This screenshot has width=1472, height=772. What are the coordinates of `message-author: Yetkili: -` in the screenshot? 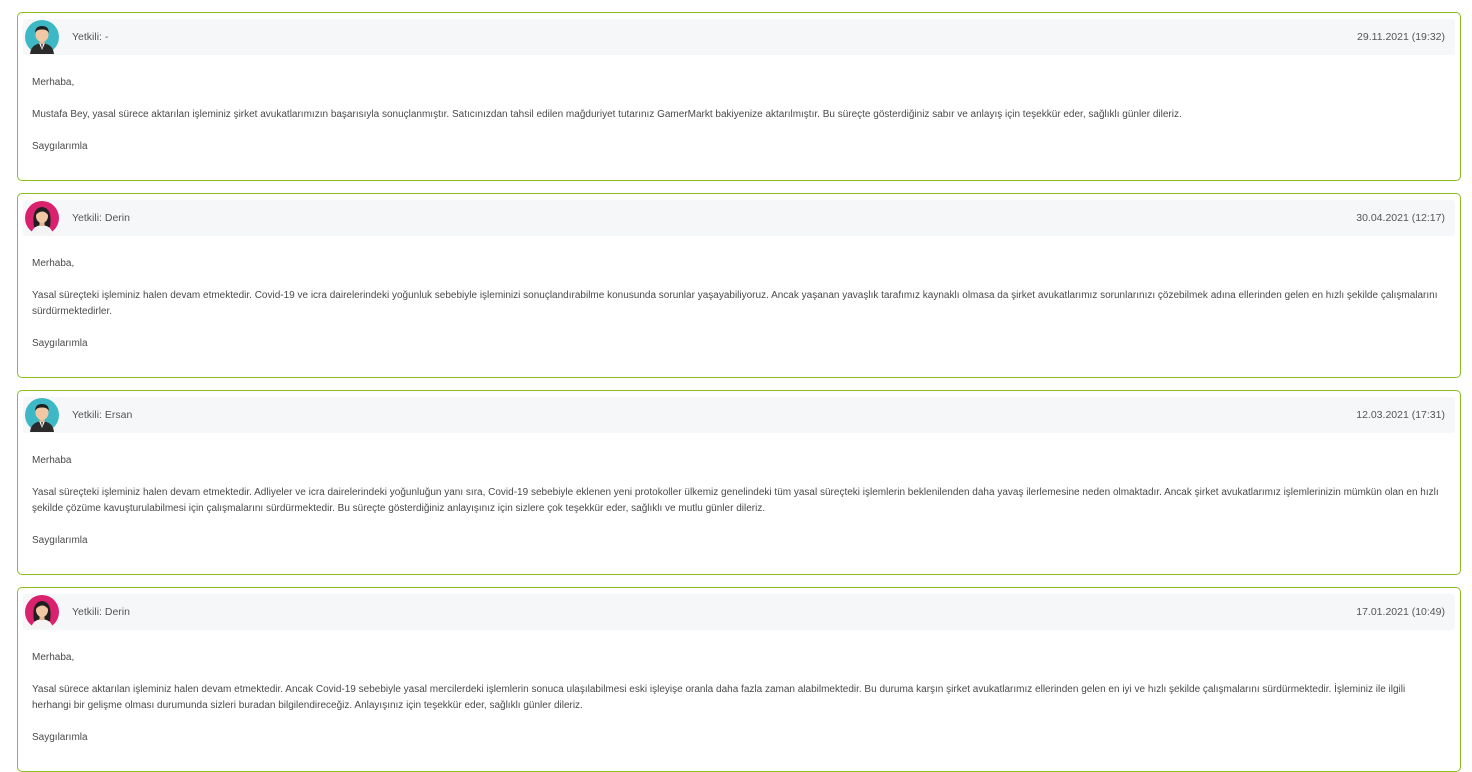 It's located at (90, 37).